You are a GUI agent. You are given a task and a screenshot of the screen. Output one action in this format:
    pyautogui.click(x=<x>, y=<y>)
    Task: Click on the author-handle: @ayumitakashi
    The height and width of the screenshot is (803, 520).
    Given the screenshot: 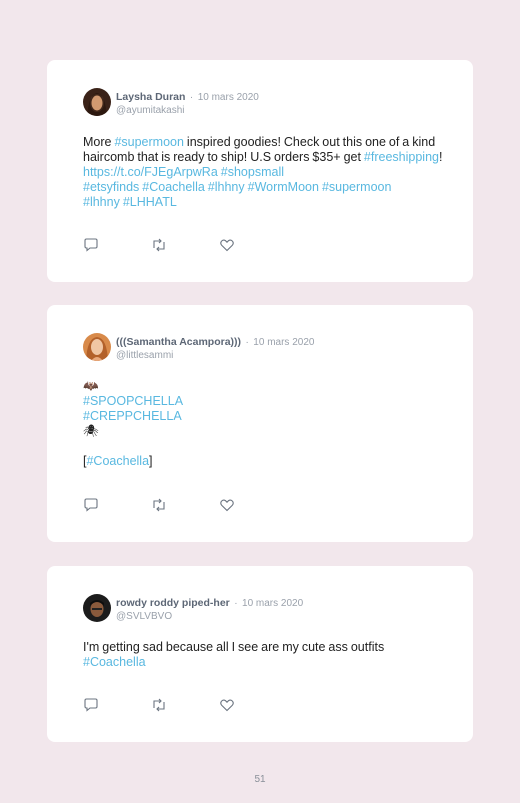 What is the action you would take?
    pyautogui.click(x=187, y=110)
    